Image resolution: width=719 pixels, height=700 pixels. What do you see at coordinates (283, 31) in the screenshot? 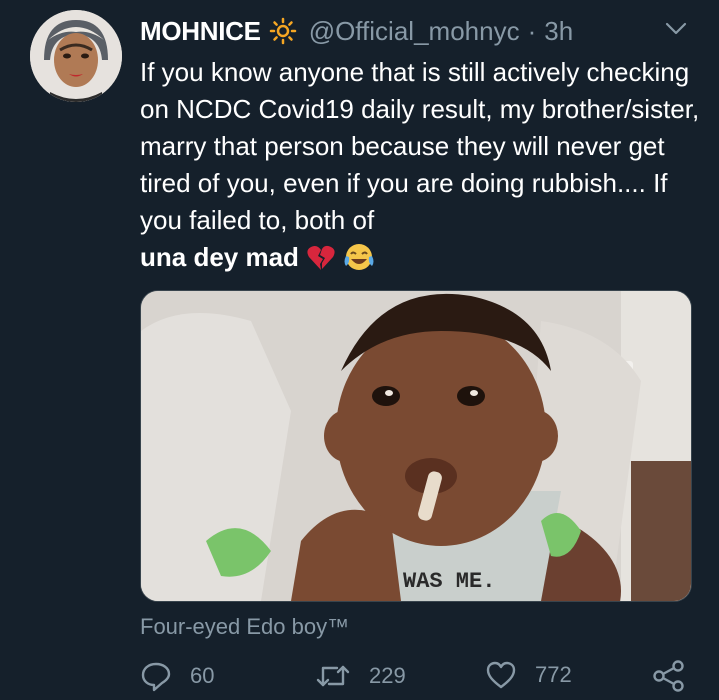
I see `sun-icon` at bounding box center [283, 31].